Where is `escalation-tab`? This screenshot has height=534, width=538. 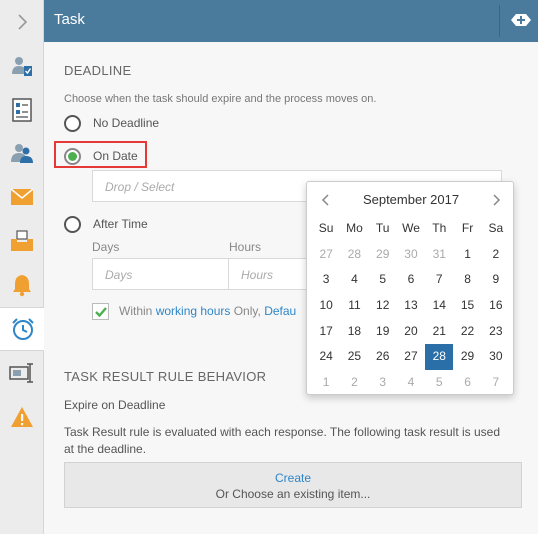 escalation-tab is located at coordinates (22, 417).